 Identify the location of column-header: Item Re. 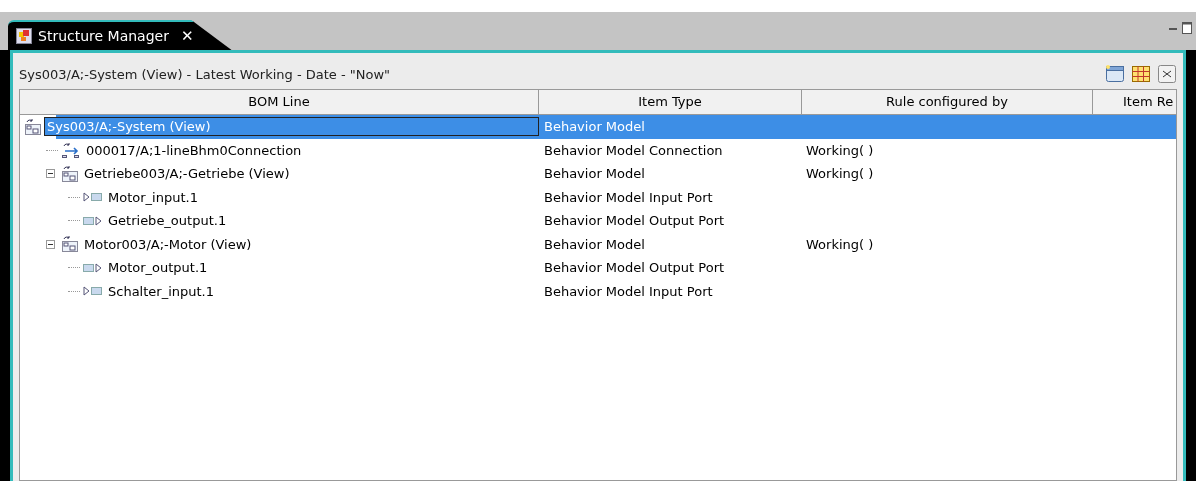
(1134, 102).